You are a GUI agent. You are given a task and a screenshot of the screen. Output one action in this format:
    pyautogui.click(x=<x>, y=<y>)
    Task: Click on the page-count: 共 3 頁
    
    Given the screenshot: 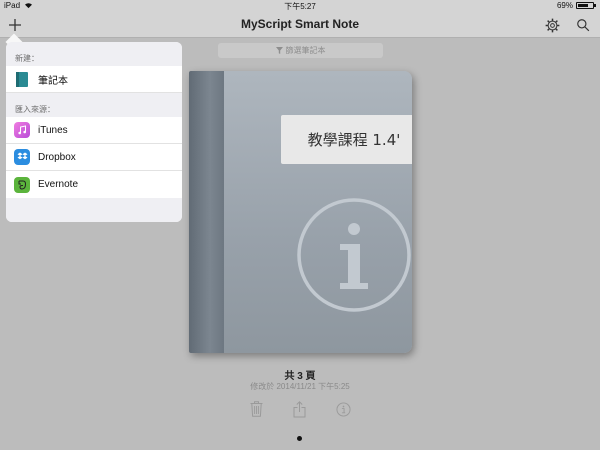 What is the action you would take?
    pyautogui.click(x=300, y=376)
    